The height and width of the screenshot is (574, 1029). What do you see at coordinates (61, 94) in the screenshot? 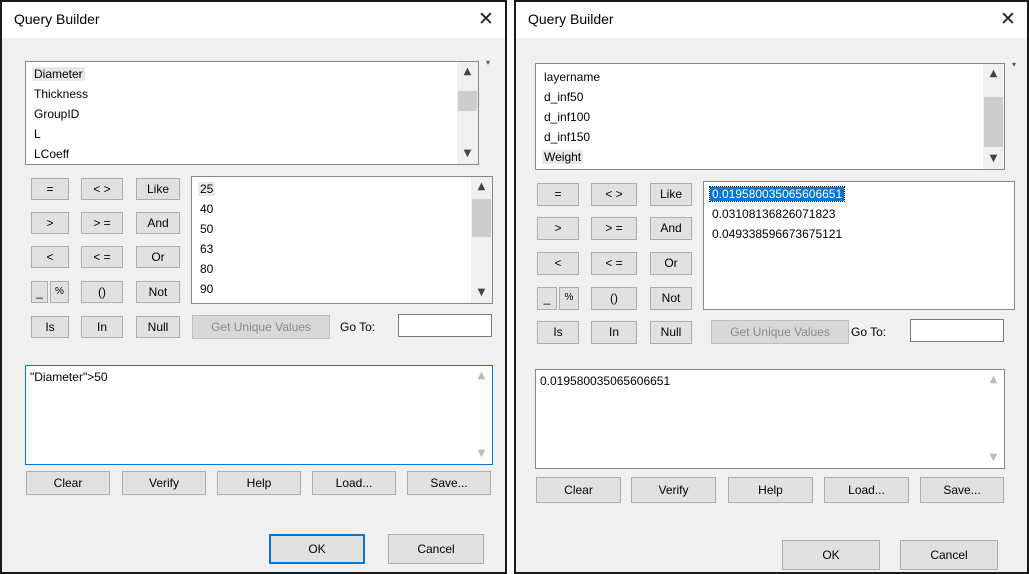
I see `list-item: Thickness` at bounding box center [61, 94].